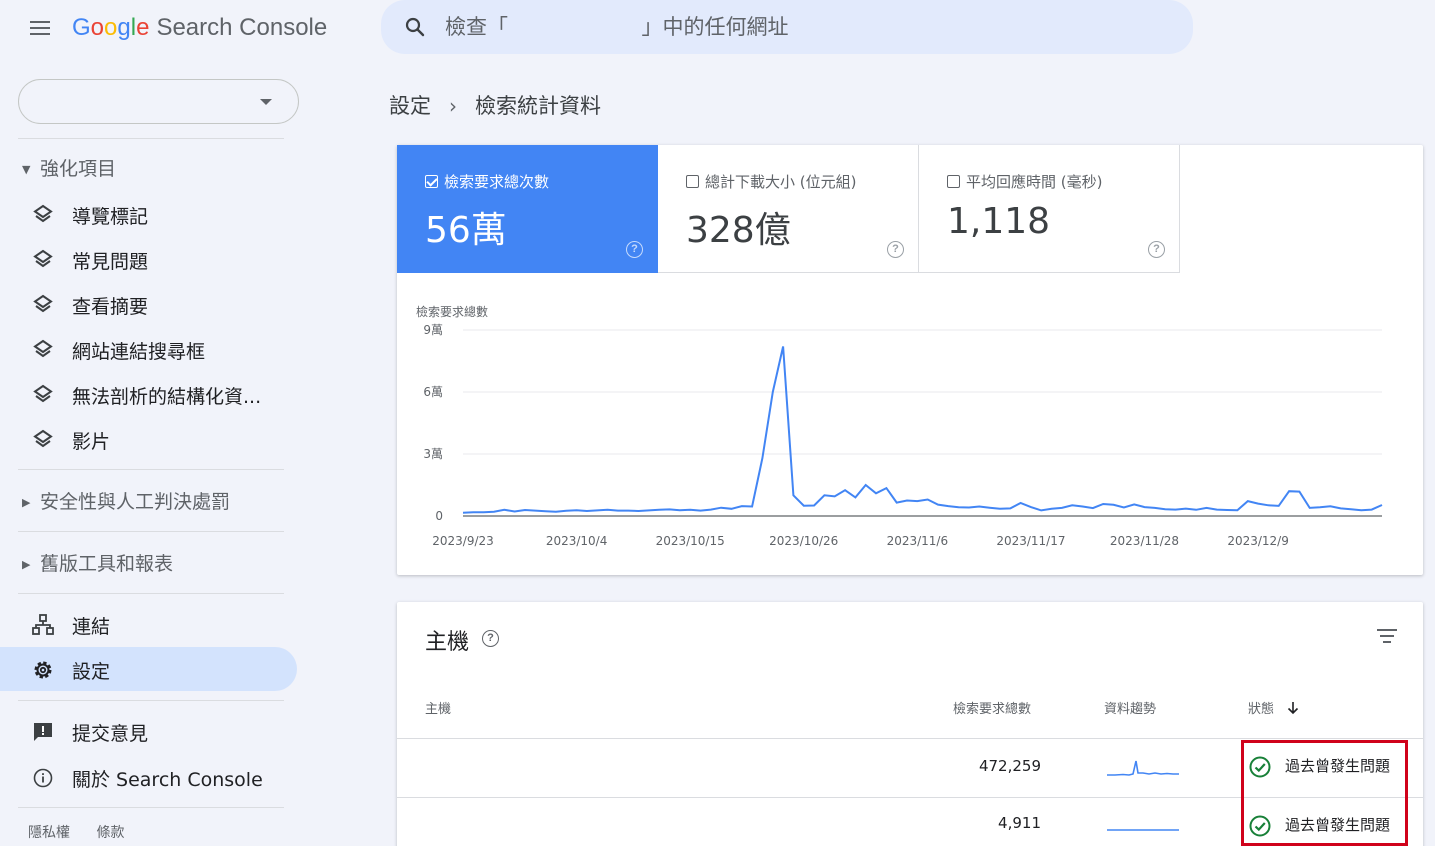  Describe the element at coordinates (1019, 823) in the screenshot. I see `requests-value: 4,911` at that location.